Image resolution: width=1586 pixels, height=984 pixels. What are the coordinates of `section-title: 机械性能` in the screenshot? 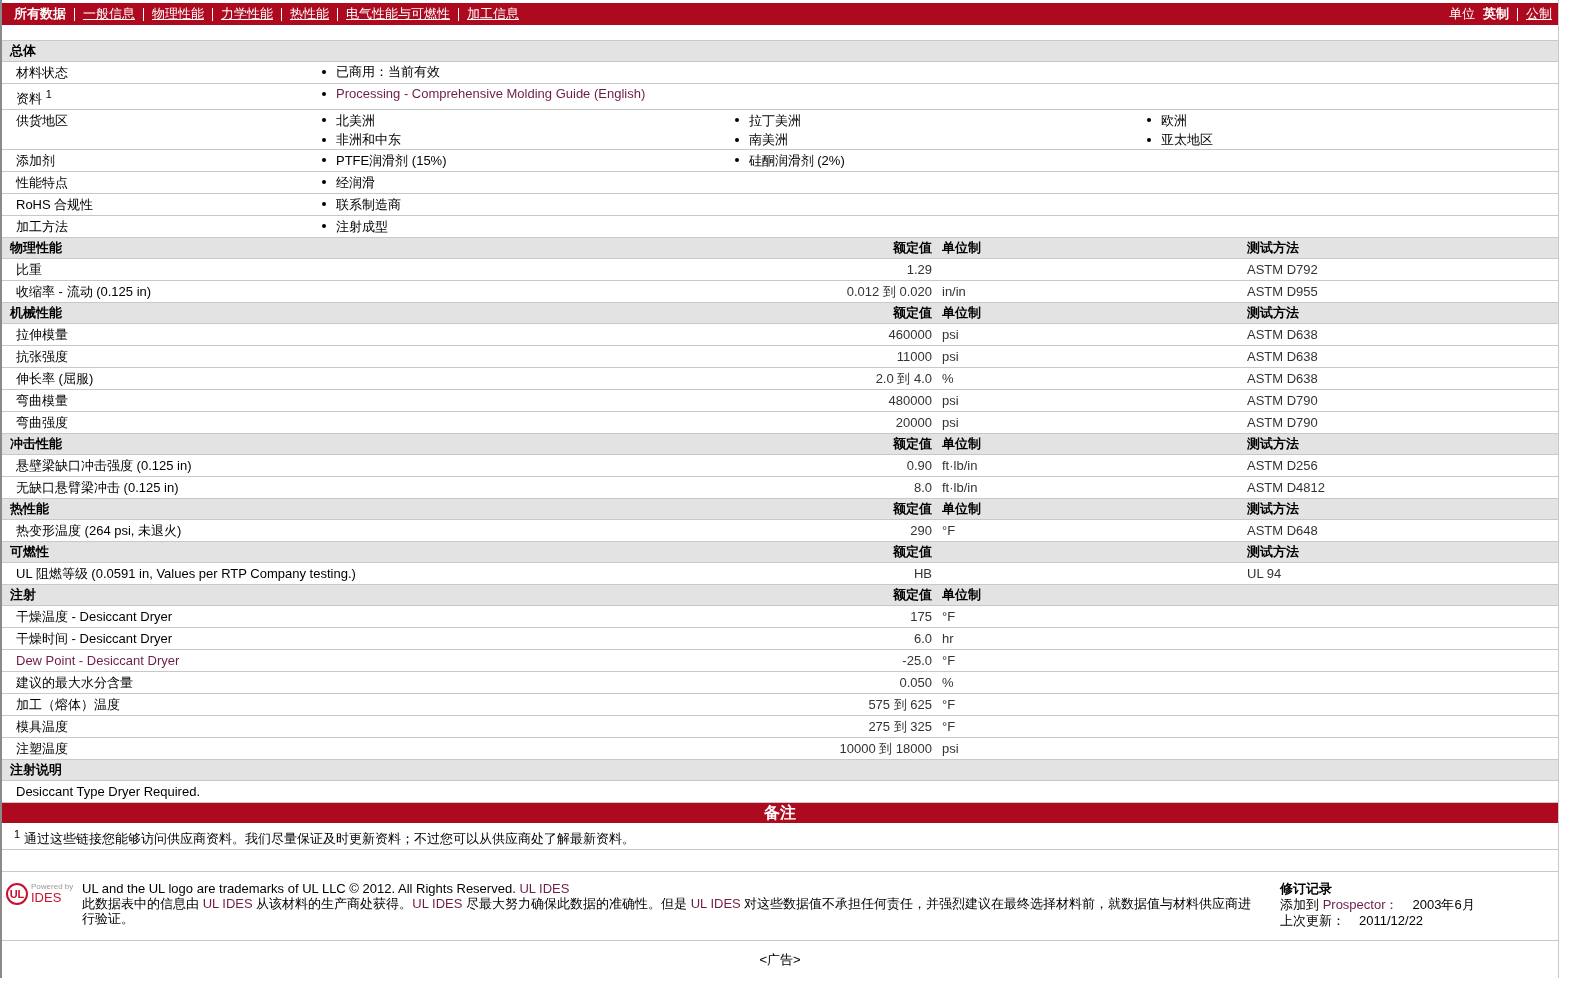 It's located at (35, 313).